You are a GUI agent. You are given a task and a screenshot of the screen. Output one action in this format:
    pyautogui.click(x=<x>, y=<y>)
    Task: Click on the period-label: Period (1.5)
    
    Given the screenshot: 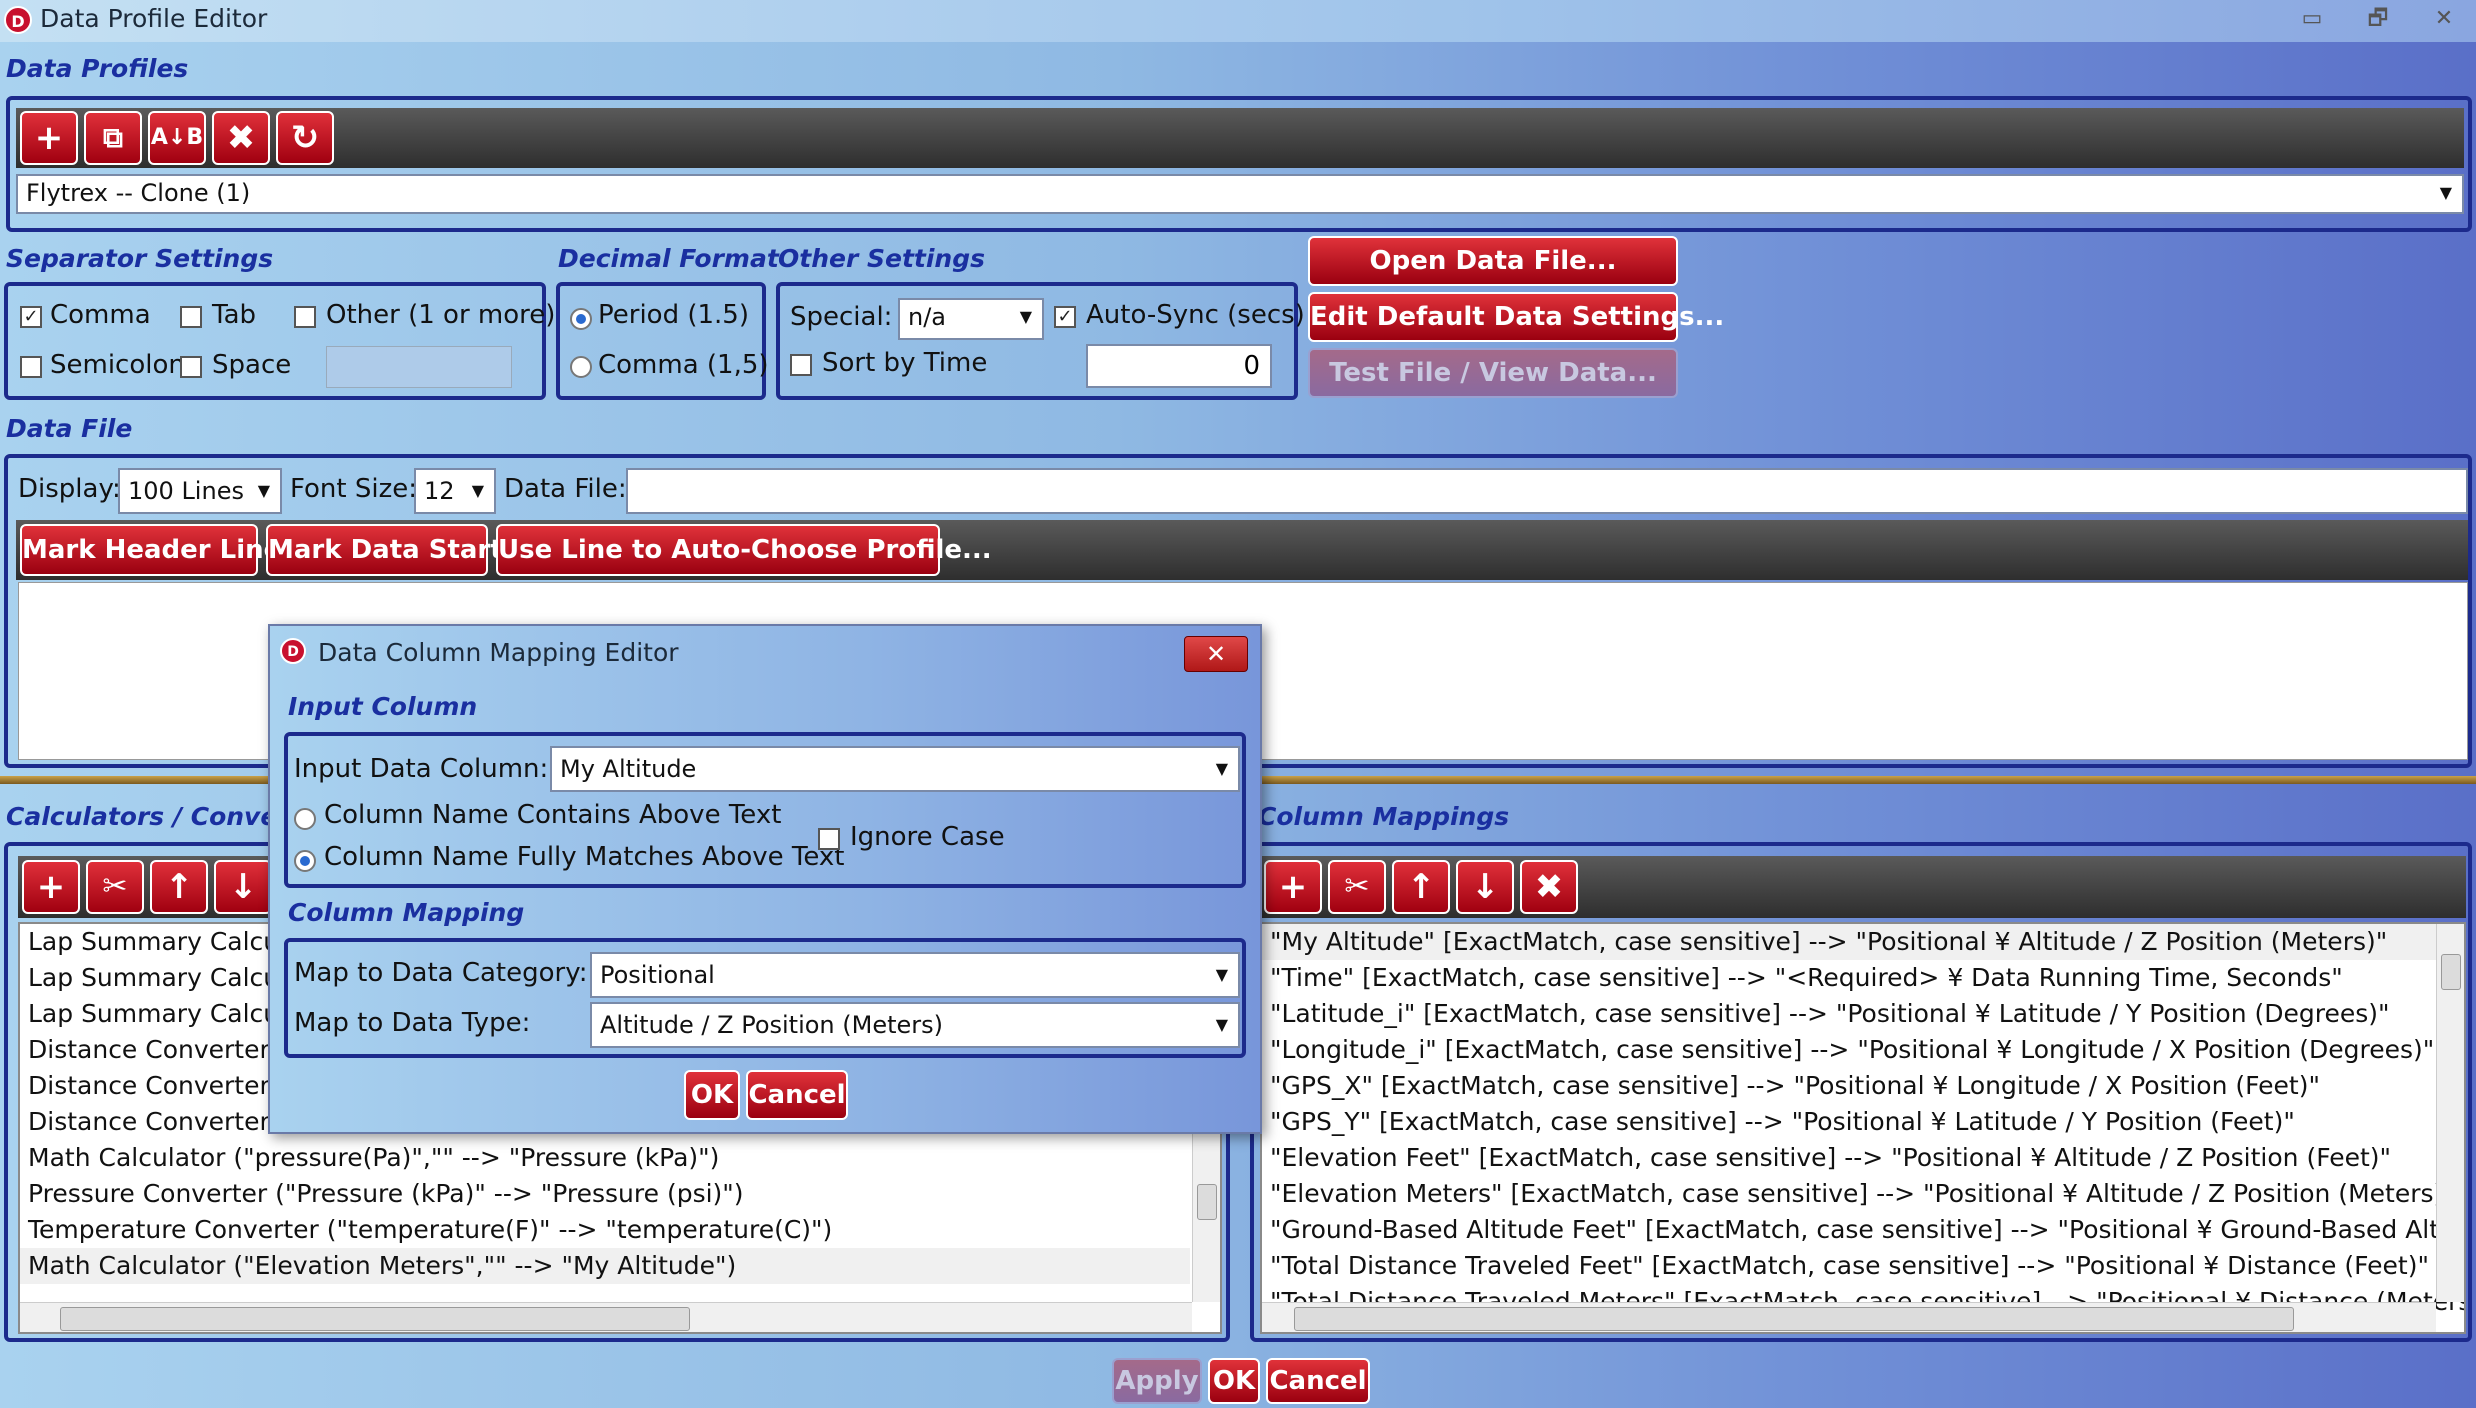 What is the action you would take?
    pyautogui.click(x=673, y=315)
    